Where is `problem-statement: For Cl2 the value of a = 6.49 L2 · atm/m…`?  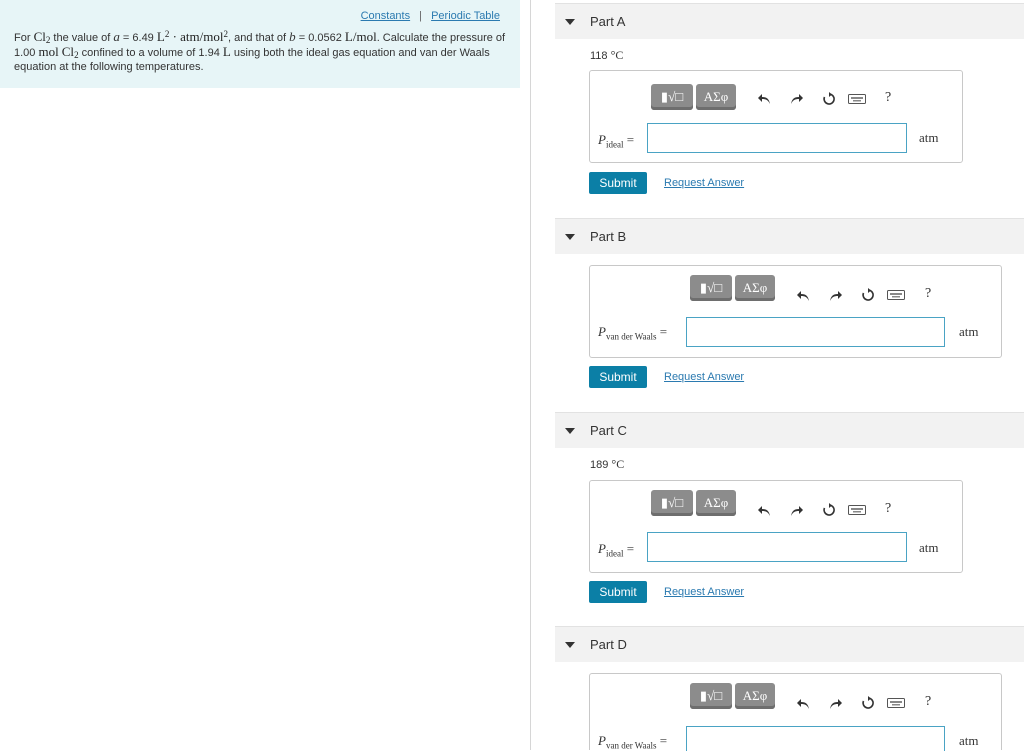
problem-statement: For Cl2 the value of a = 6.49 L2 · atm/m… is located at coordinates (260, 51).